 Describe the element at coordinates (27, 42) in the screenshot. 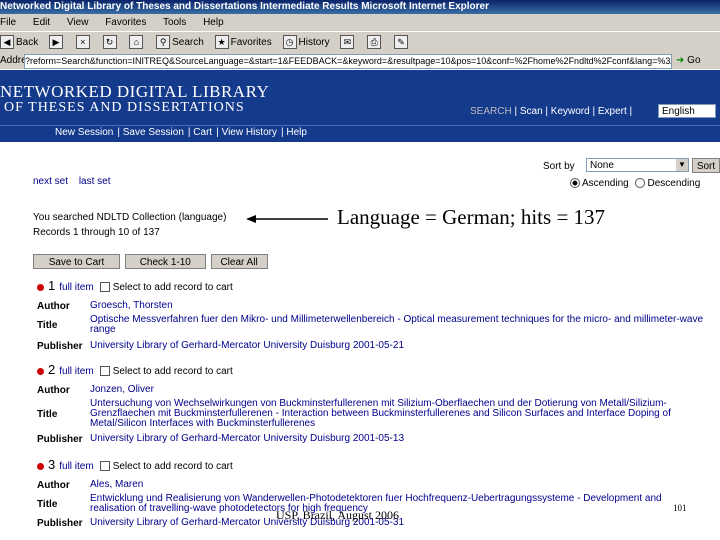

I see `back-label: Back` at that location.